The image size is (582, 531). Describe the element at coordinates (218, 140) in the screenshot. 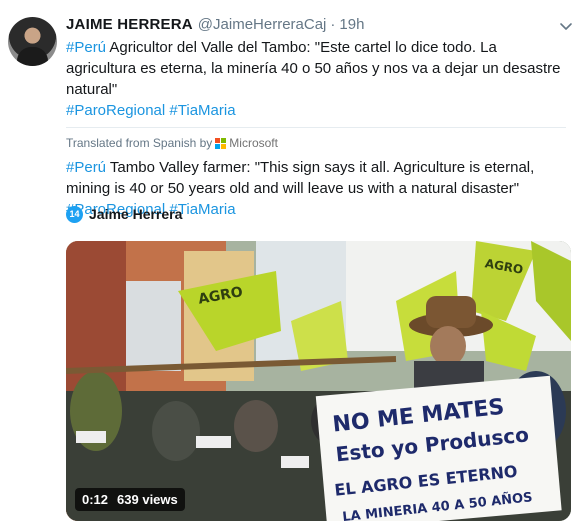

I see `ms-square-red` at that location.